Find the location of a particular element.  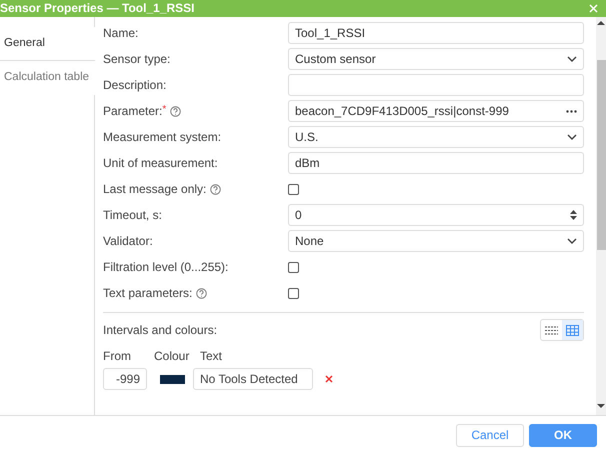

field-label: Sensor type: is located at coordinates (136, 59).